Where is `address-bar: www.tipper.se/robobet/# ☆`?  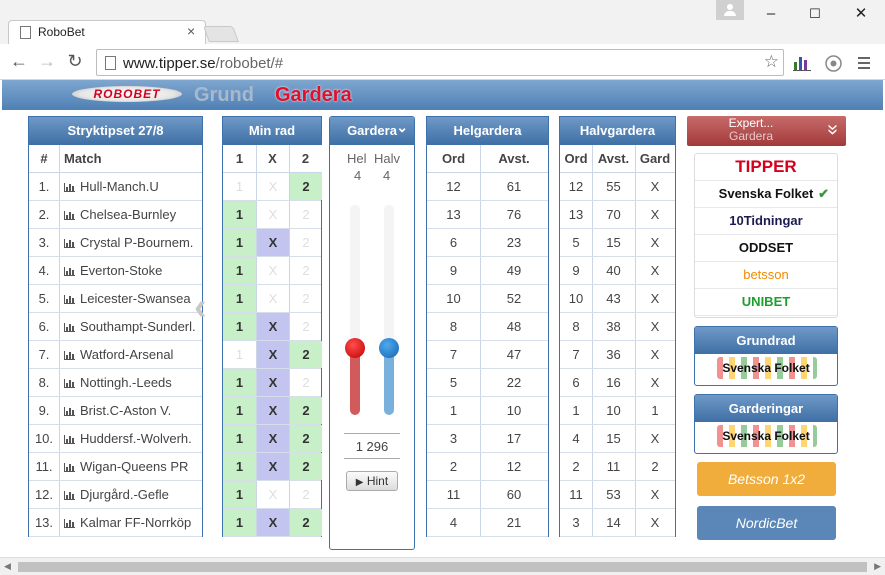 address-bar: www.tipper.se/robobet/# ☆ is located at coordinates (440, 62).